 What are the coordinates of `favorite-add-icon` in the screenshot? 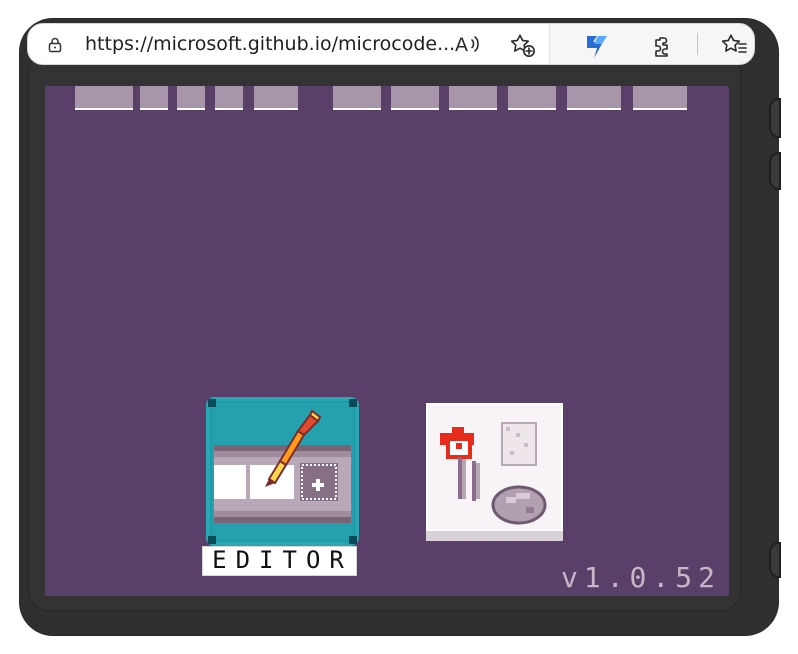 It's located at (523, 45).